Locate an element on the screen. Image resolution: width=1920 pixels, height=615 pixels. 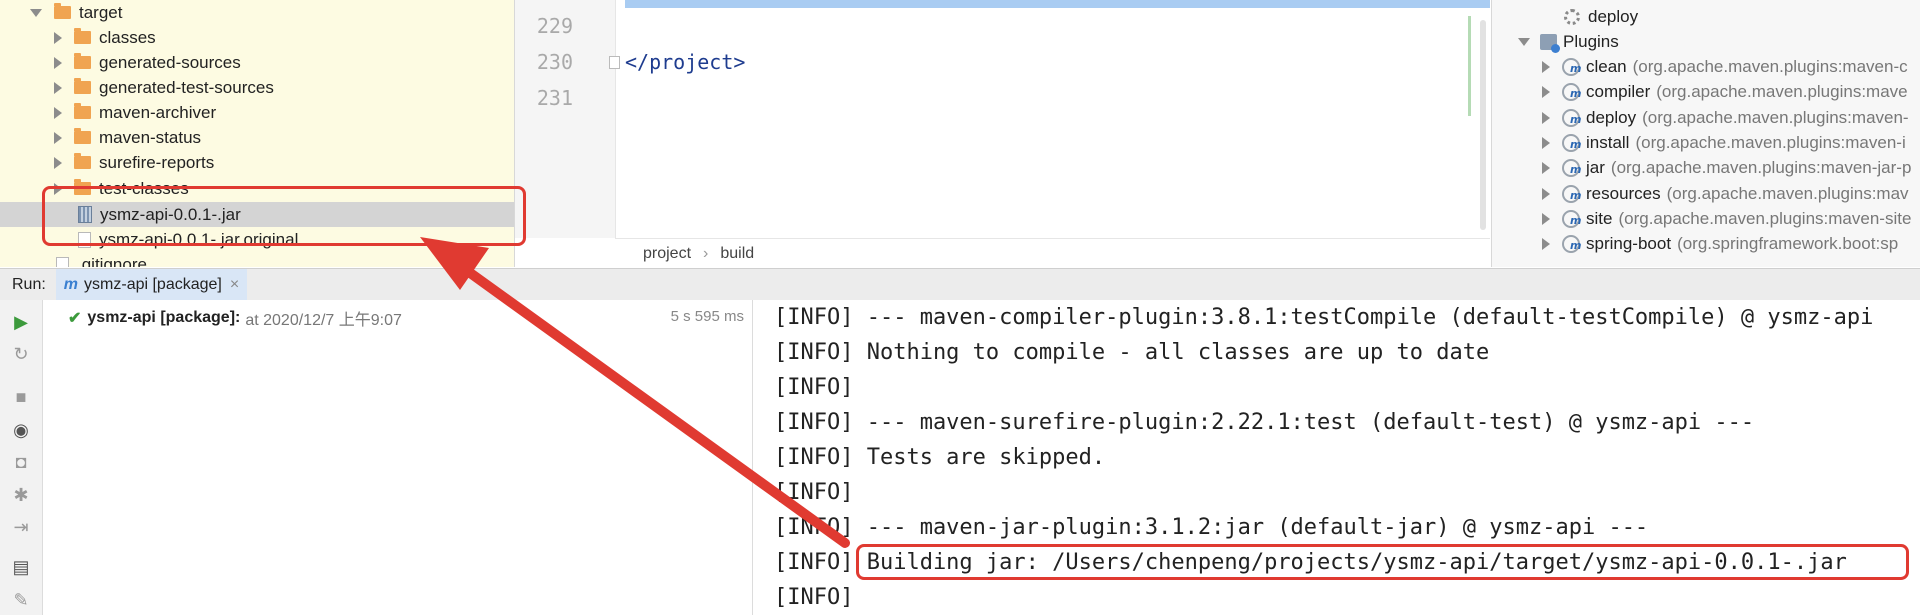
editor-gutter: 229 230 231 is located at coordinates (567, 119).